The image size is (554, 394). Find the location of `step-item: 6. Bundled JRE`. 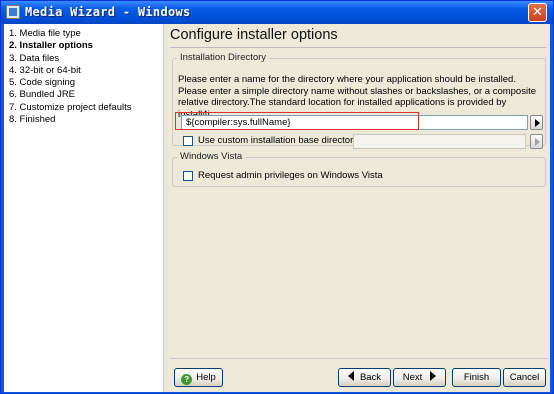

step-item: 6. Bundled JRE is located at coordinates (42, 95).